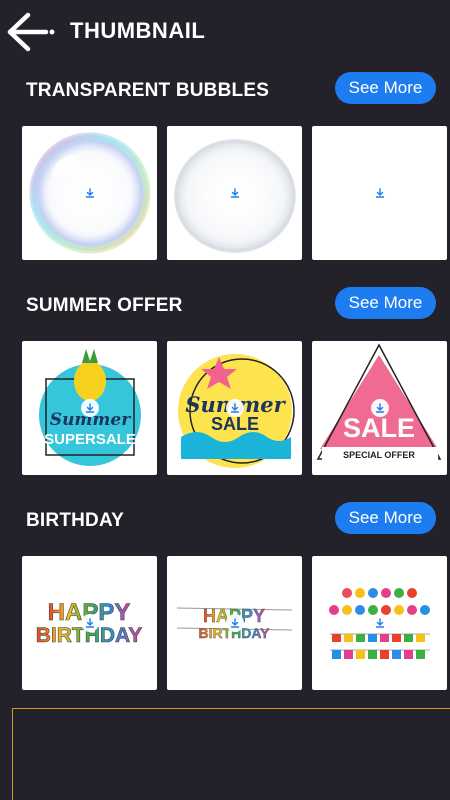 This screenshot has width=450, height=800. I want to click on thumbnail-summer-supersale: Summer SUPERSALE, so click(89, 408).